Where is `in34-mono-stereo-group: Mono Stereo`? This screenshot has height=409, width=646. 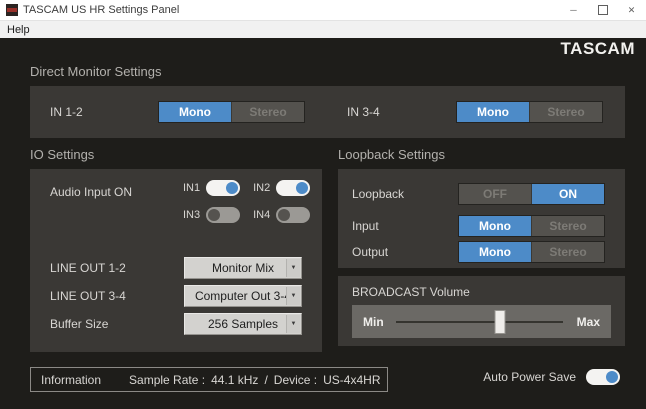 in34-mono-stereo-group: Mono Stereo is located at coordinates (529, 112).